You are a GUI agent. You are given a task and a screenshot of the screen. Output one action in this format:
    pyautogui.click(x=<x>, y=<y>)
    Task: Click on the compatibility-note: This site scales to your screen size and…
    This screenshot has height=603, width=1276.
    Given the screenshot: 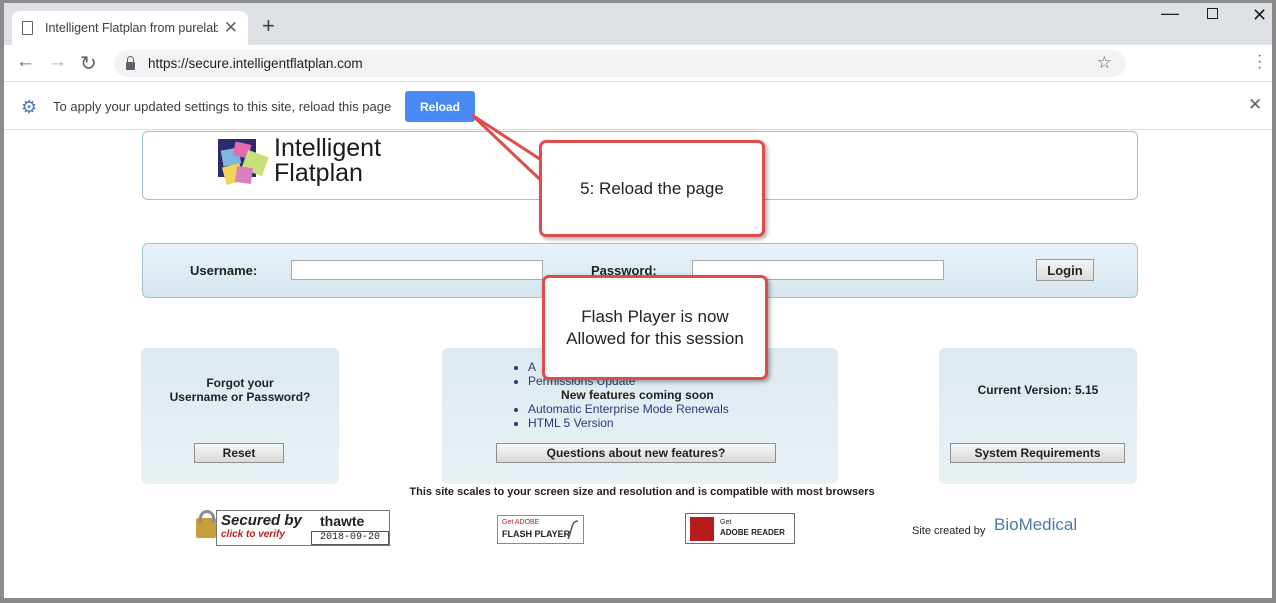 What is the action you would take?
    pyautogui.click(x=642, y=492)
    